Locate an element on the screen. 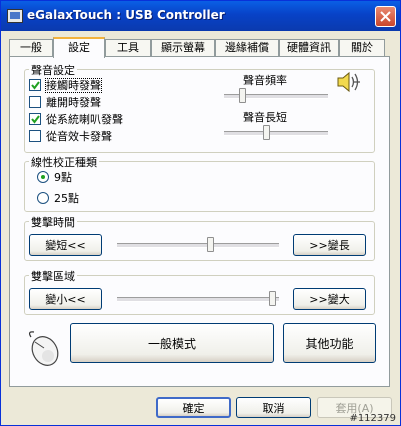 The image size is (401, 426). tab-general: 一般 is located at coordinates (31, 47).